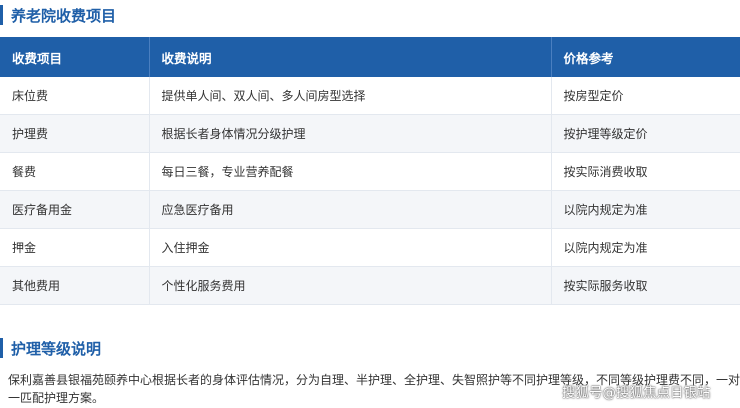 The width and height of the screenshot is (740, 408). I want to click on header-fee-description: 收费说明, so click(350, 57).